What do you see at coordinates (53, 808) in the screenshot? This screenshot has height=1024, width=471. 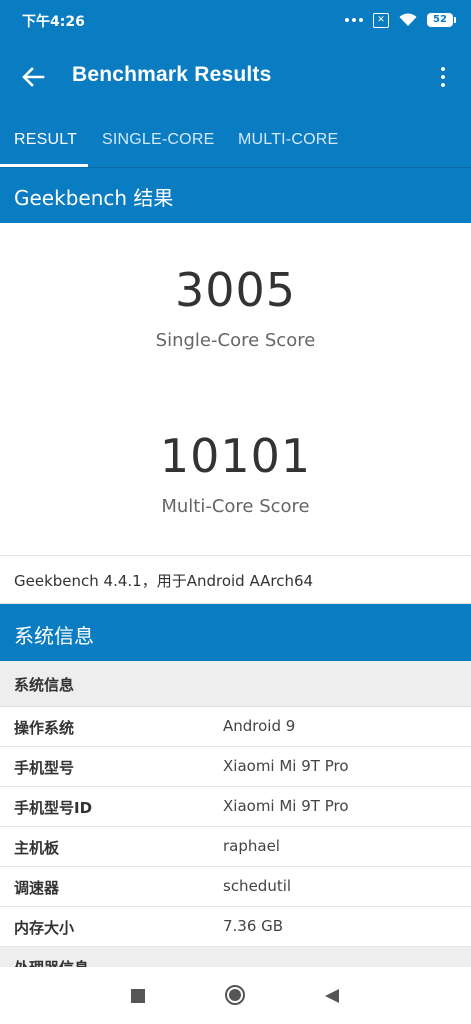 I see `row-key: 手机型号ID` at bounding box center [53, 808].